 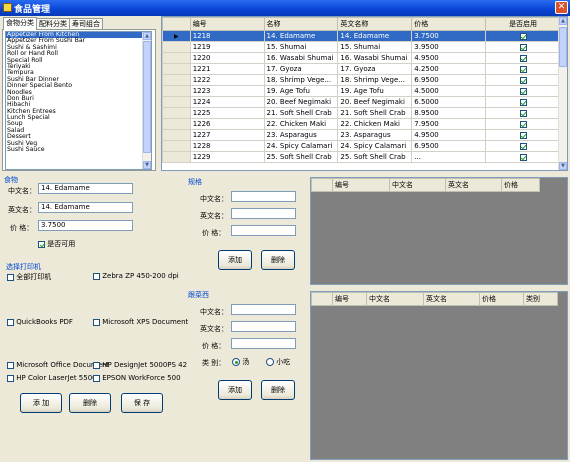 What do you see at coordinates (227, 36) in the screenshot?
I see `table-cell: 1218` at bounding box center [227, 36].